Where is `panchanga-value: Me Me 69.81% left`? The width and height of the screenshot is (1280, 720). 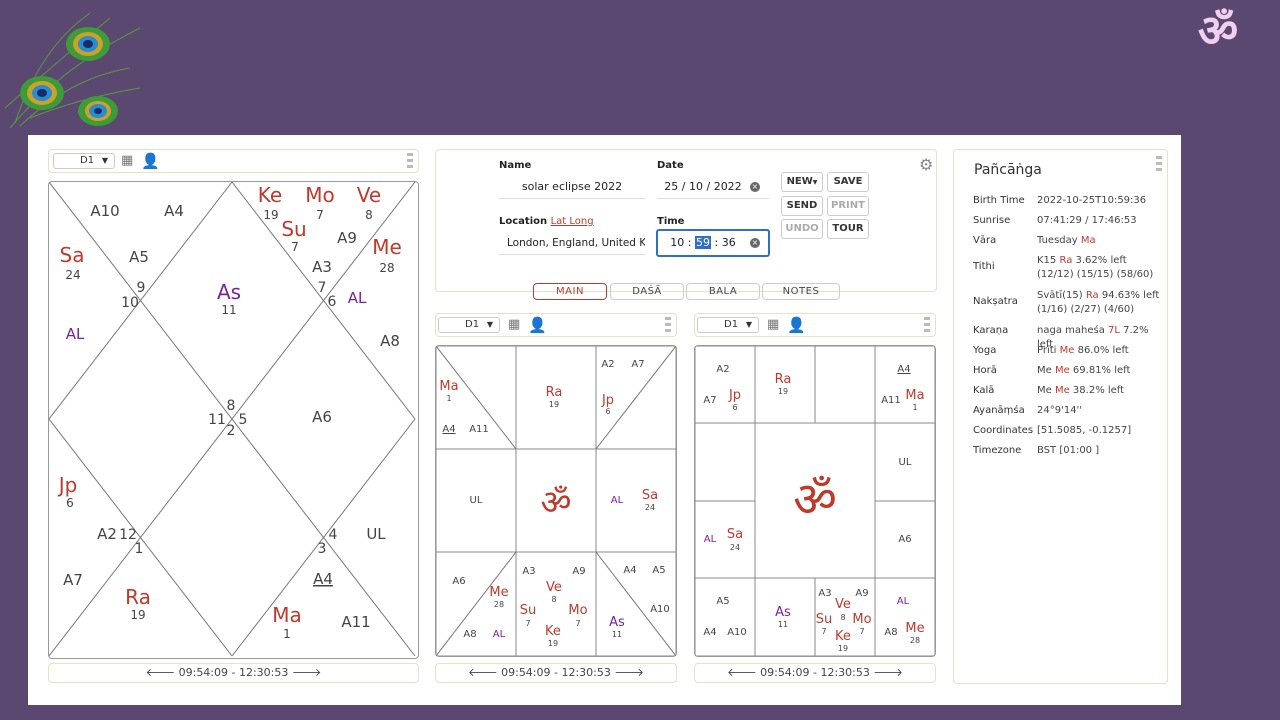
panchanga-value: Me Me 69.81% left is located at coordinates (1084, 370).